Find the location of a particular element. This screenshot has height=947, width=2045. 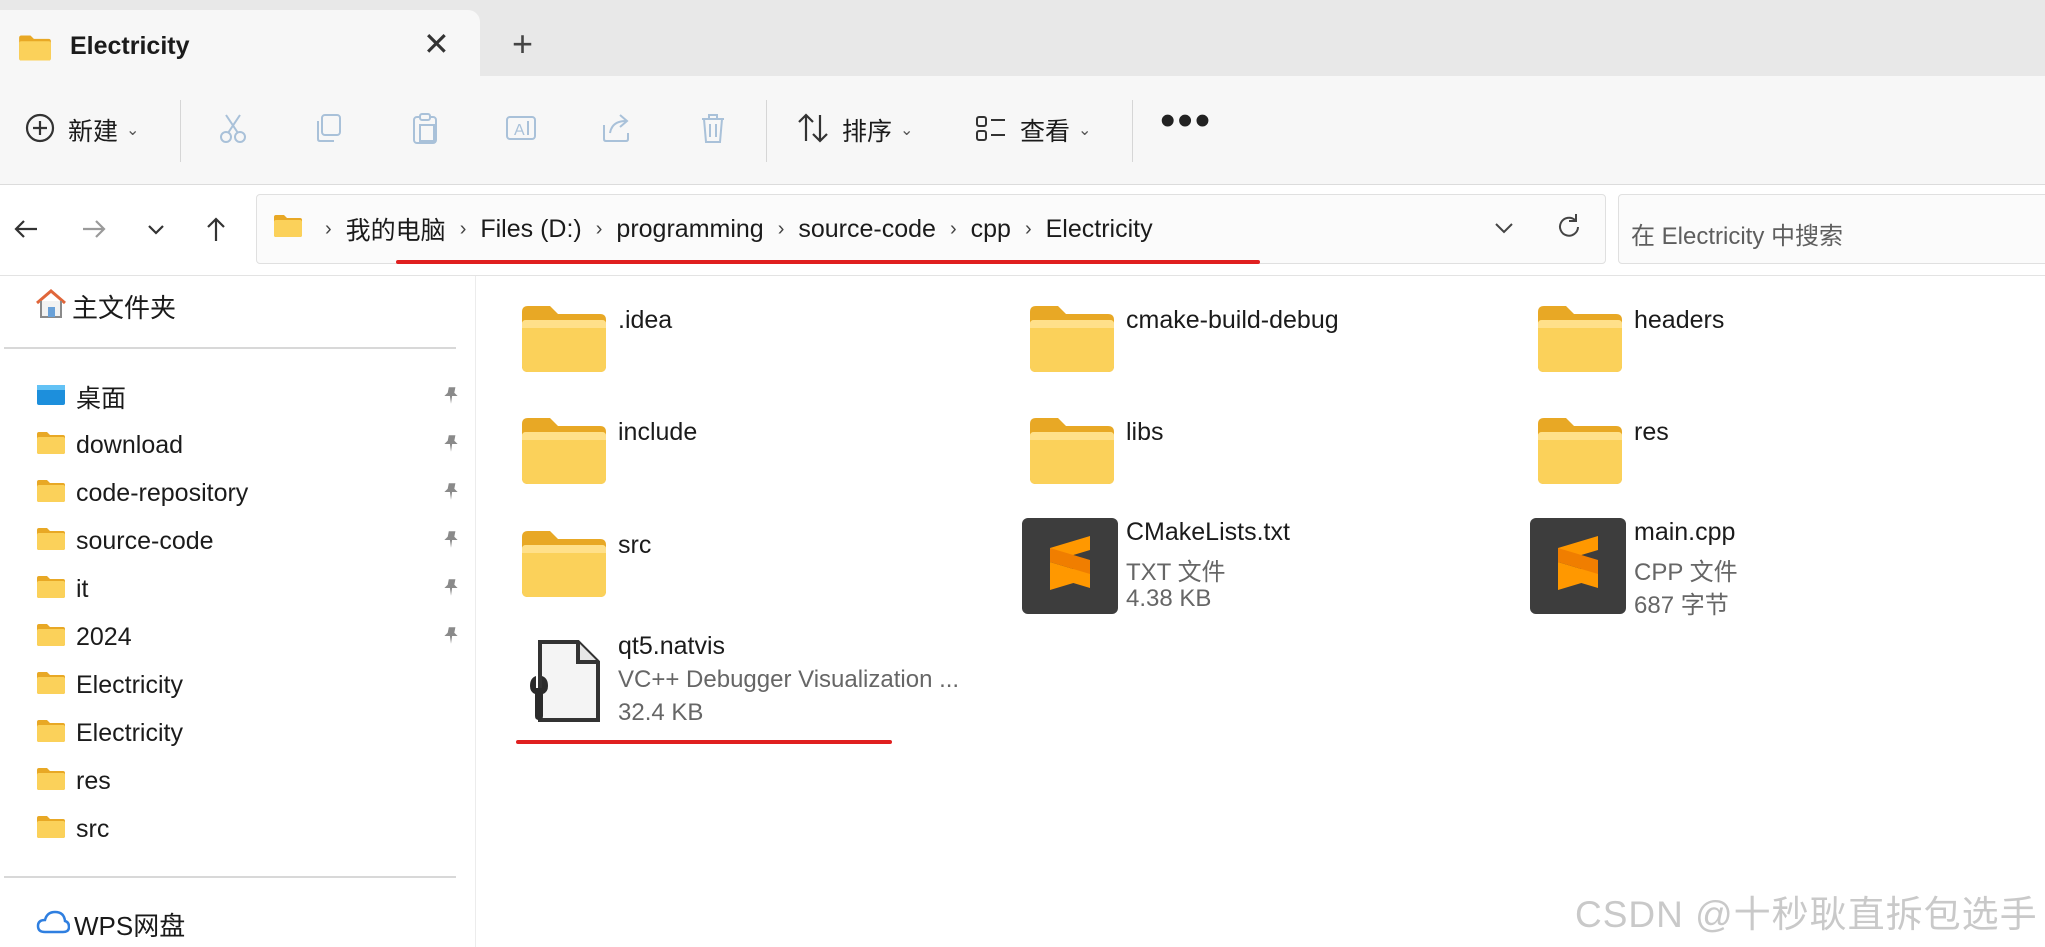

sidebar-item-code-repository: code-repository is located at coordinates (251, 493).